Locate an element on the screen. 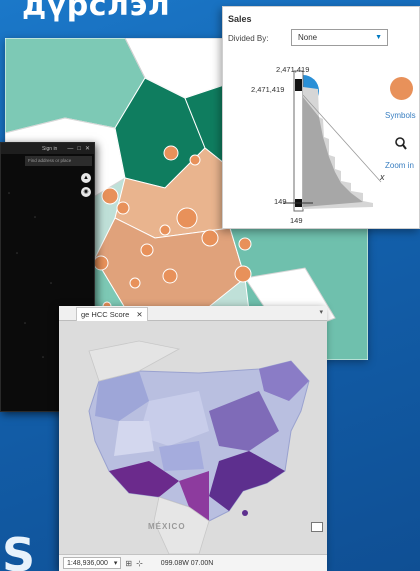  tab-close-icon: ✕ is located at coordinates (139, 314).